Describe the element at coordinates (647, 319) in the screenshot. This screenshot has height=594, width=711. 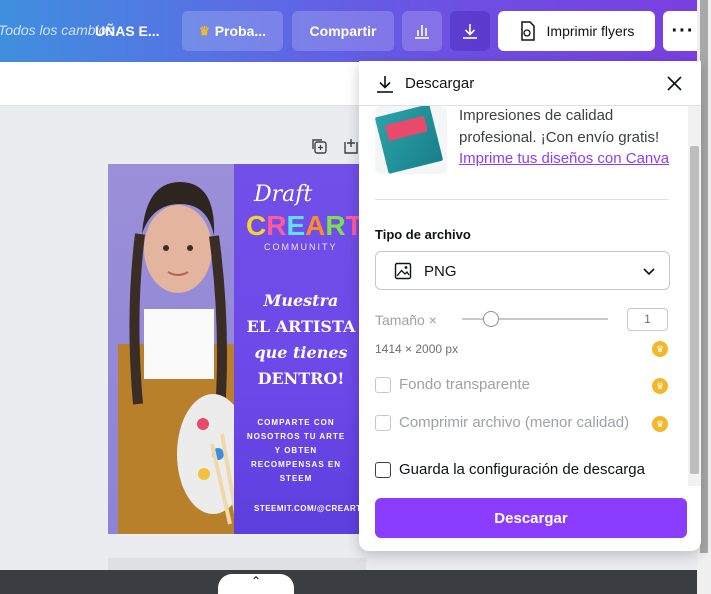
I see `size-input: 1` at that location.